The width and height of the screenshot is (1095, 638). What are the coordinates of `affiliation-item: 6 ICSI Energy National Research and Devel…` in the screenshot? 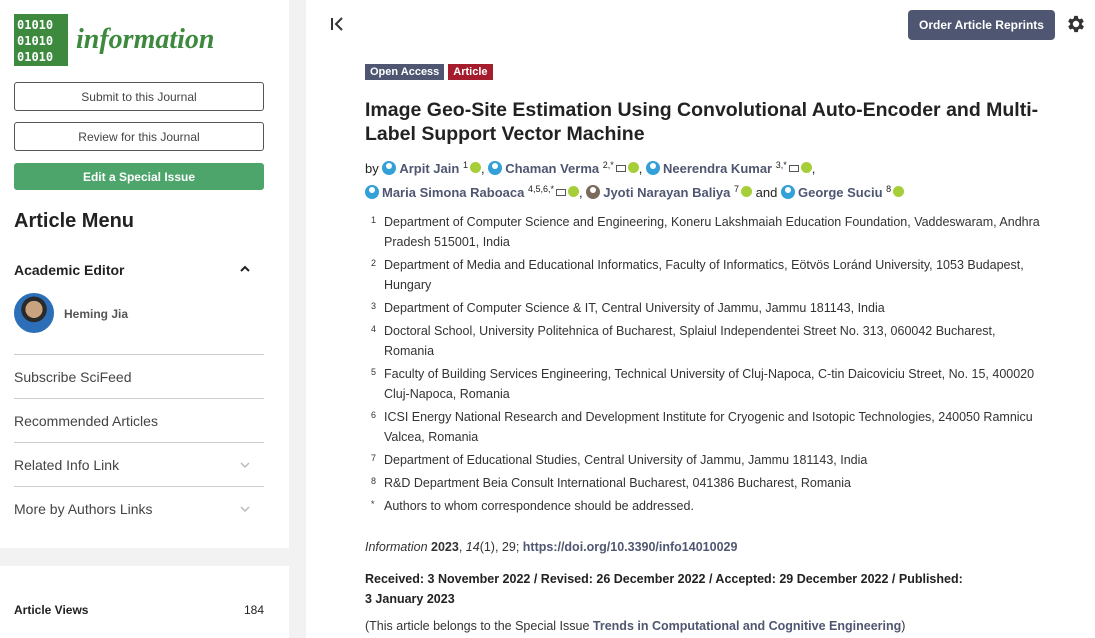 It's located at (702, 427).